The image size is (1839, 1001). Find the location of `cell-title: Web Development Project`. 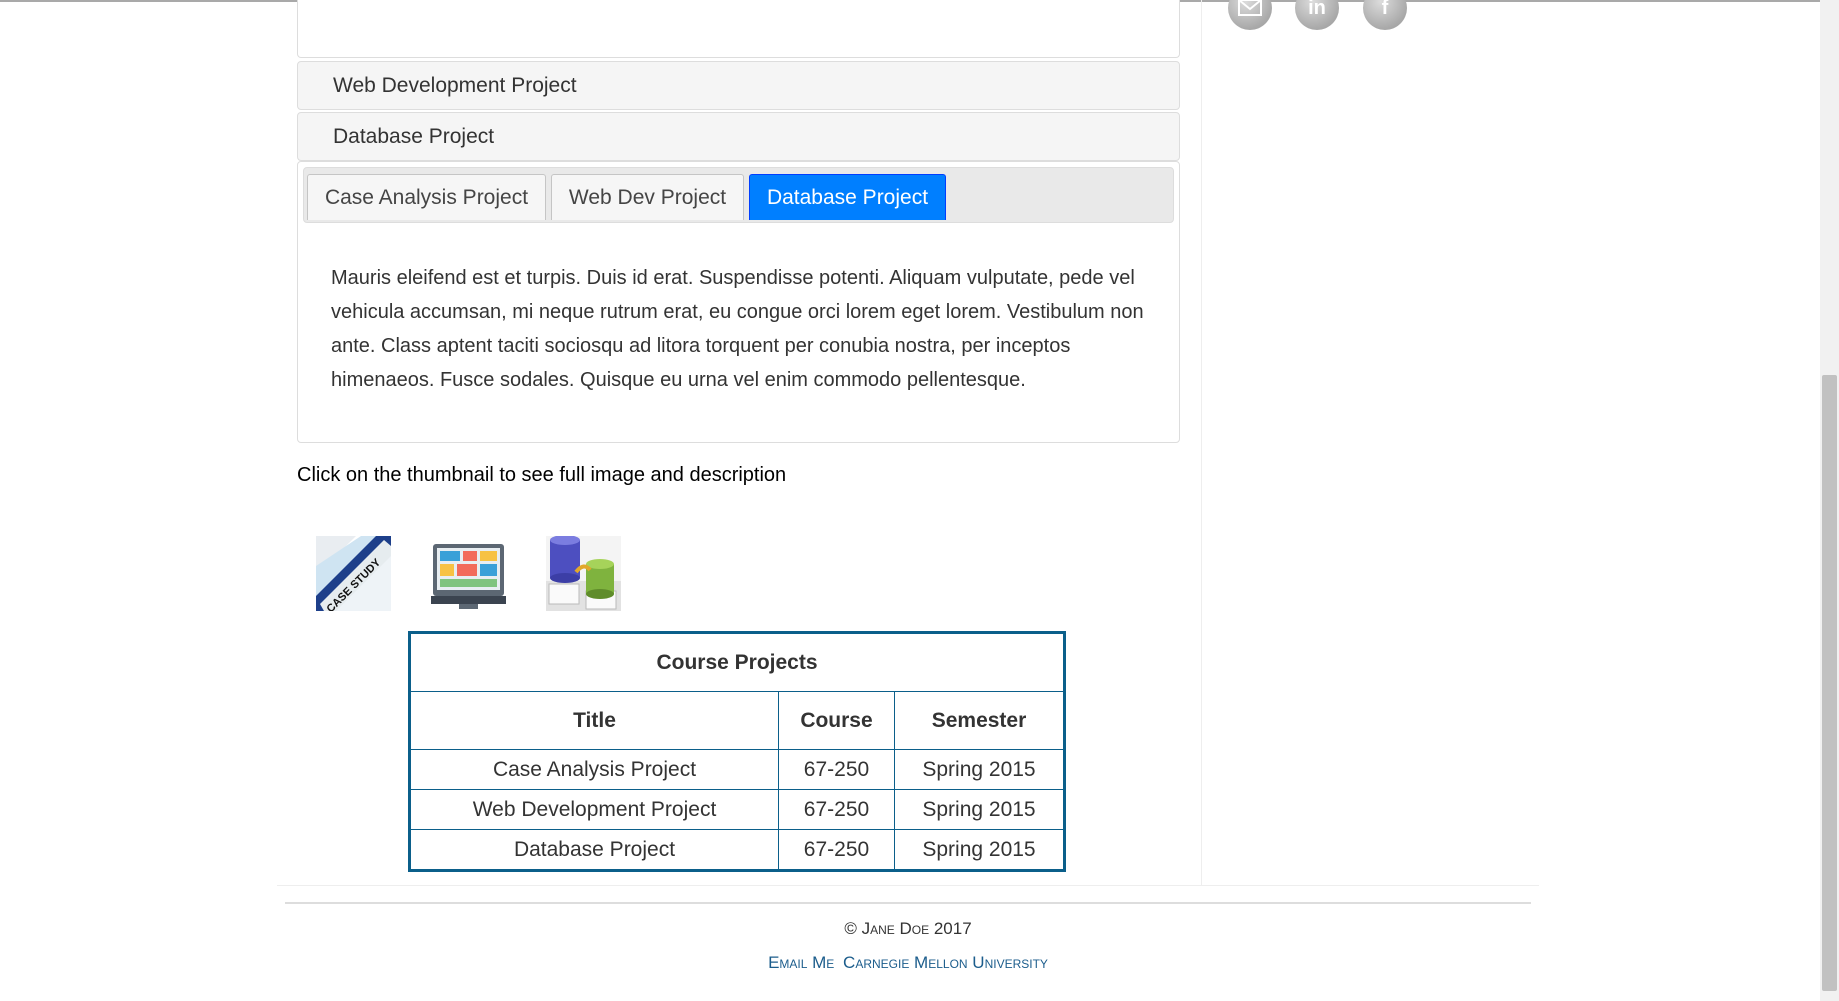

cell-title: Web Development Project is located at coordinates (594, 809).